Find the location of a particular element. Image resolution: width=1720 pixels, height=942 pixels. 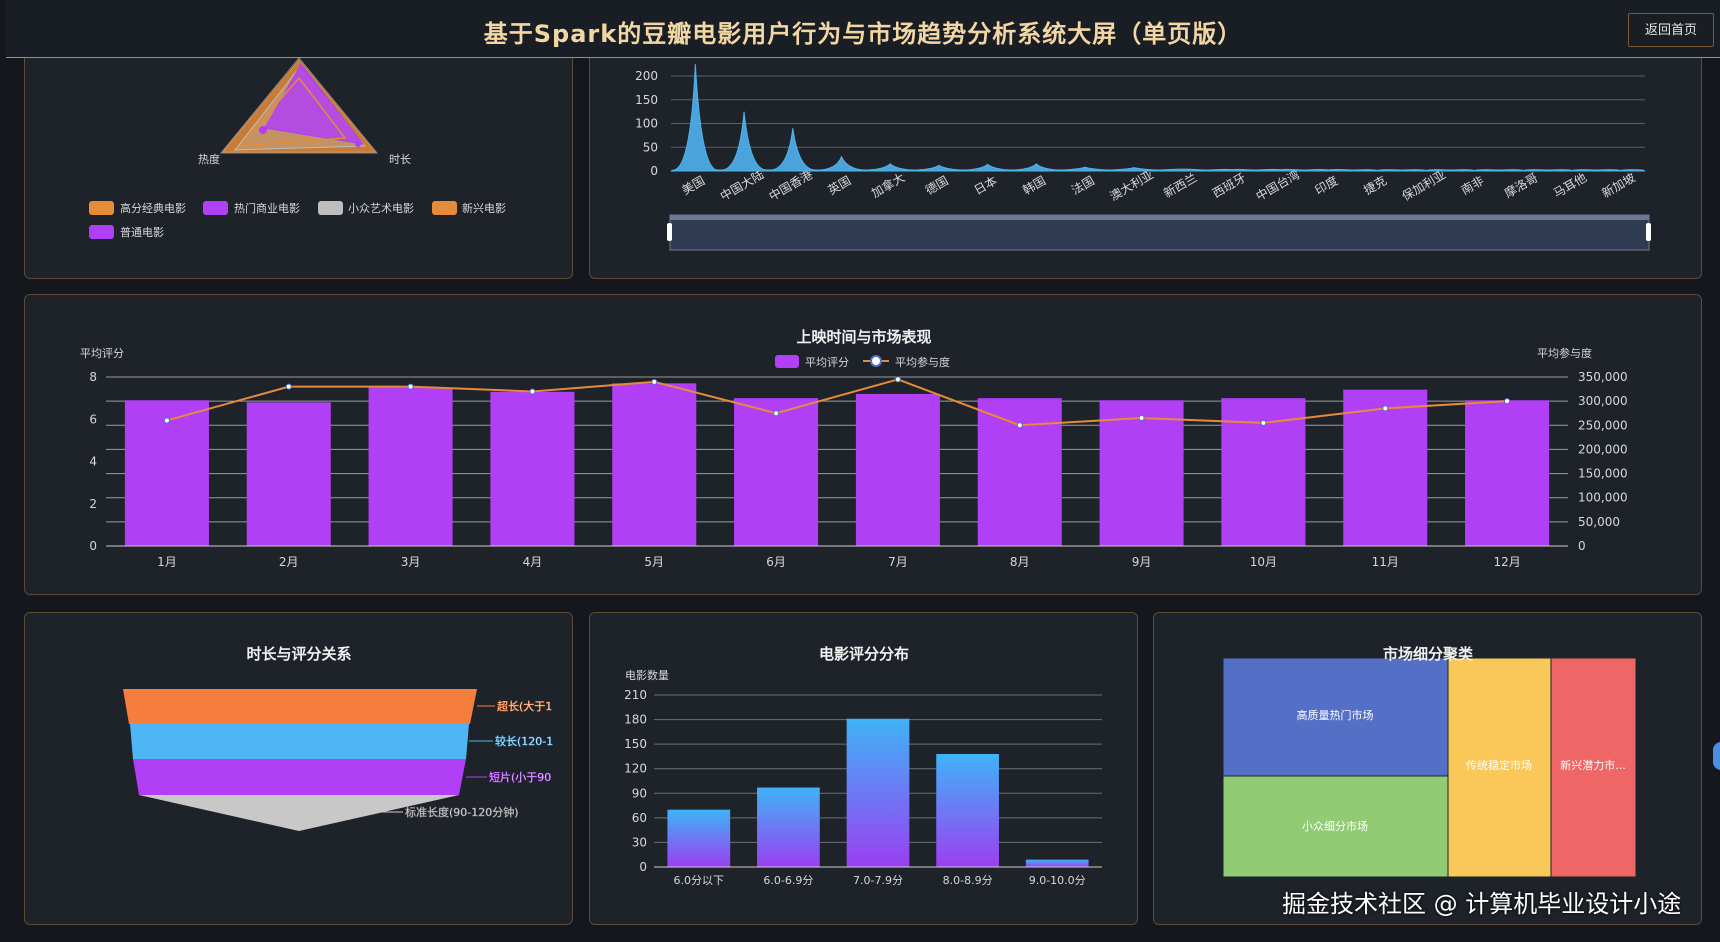

funnel-title: 时长与评分关系 is located at coordinates (298, 654).